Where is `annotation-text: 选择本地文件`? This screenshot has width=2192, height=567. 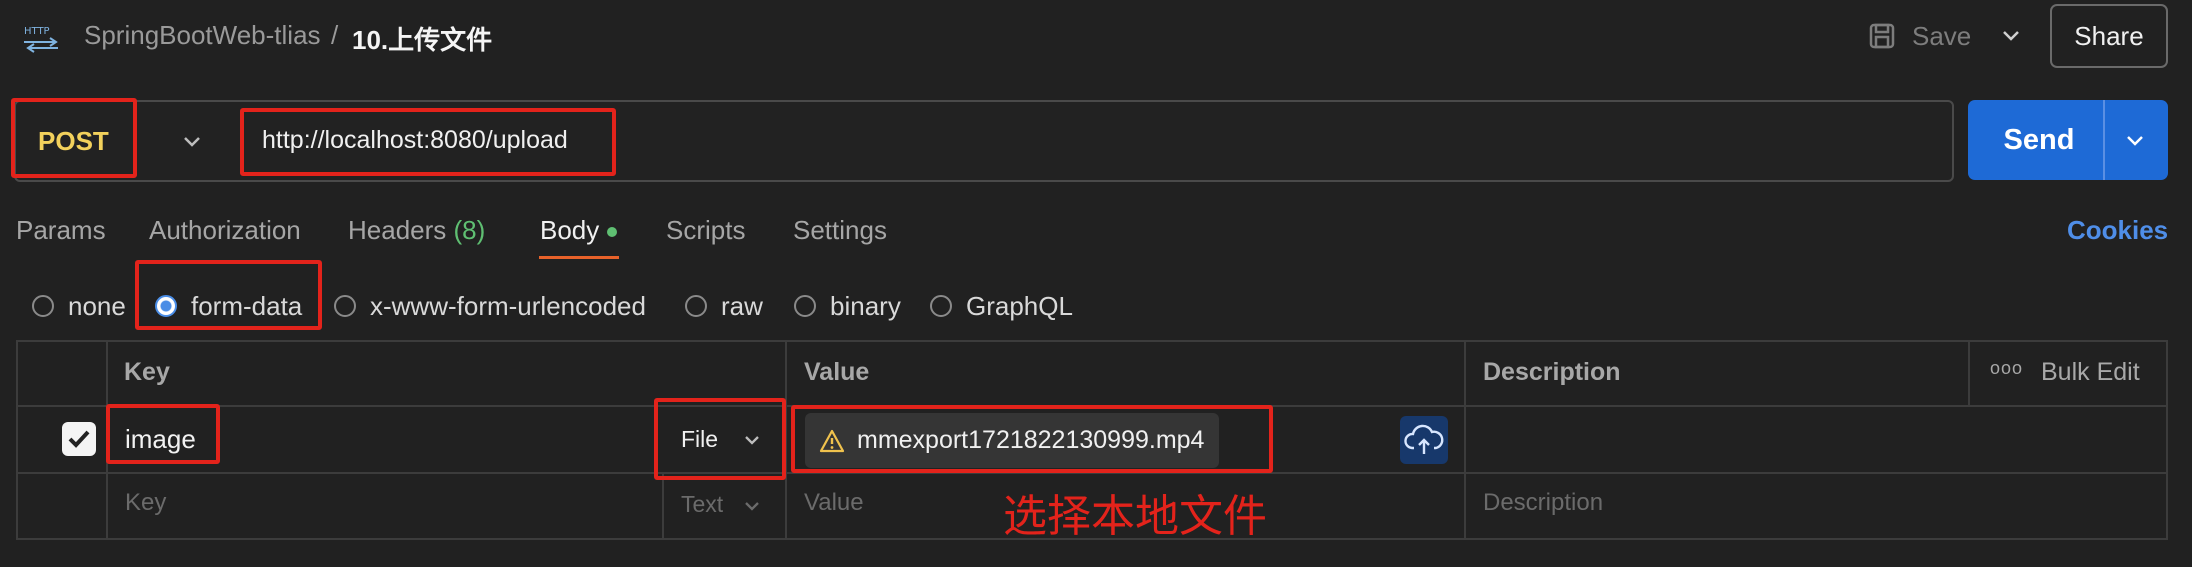 annotation-text: 选择本地文件 is located at coordinates (1135, 516).